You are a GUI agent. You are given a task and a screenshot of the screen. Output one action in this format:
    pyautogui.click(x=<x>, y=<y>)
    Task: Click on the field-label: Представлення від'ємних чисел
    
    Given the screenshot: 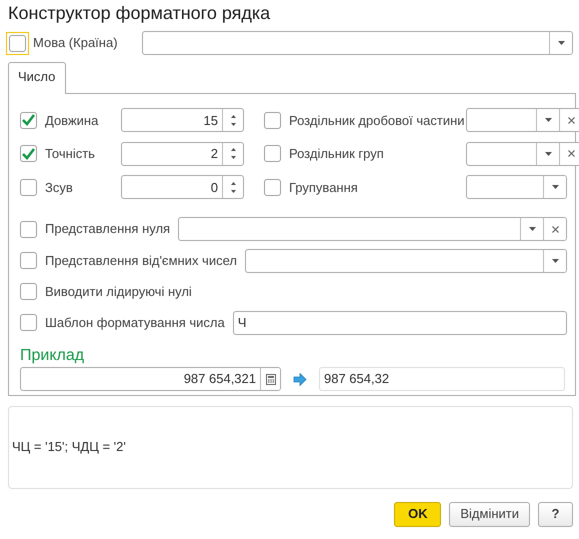 What is the action you would take?
    pyautogui.click(x=141, y=261)
    